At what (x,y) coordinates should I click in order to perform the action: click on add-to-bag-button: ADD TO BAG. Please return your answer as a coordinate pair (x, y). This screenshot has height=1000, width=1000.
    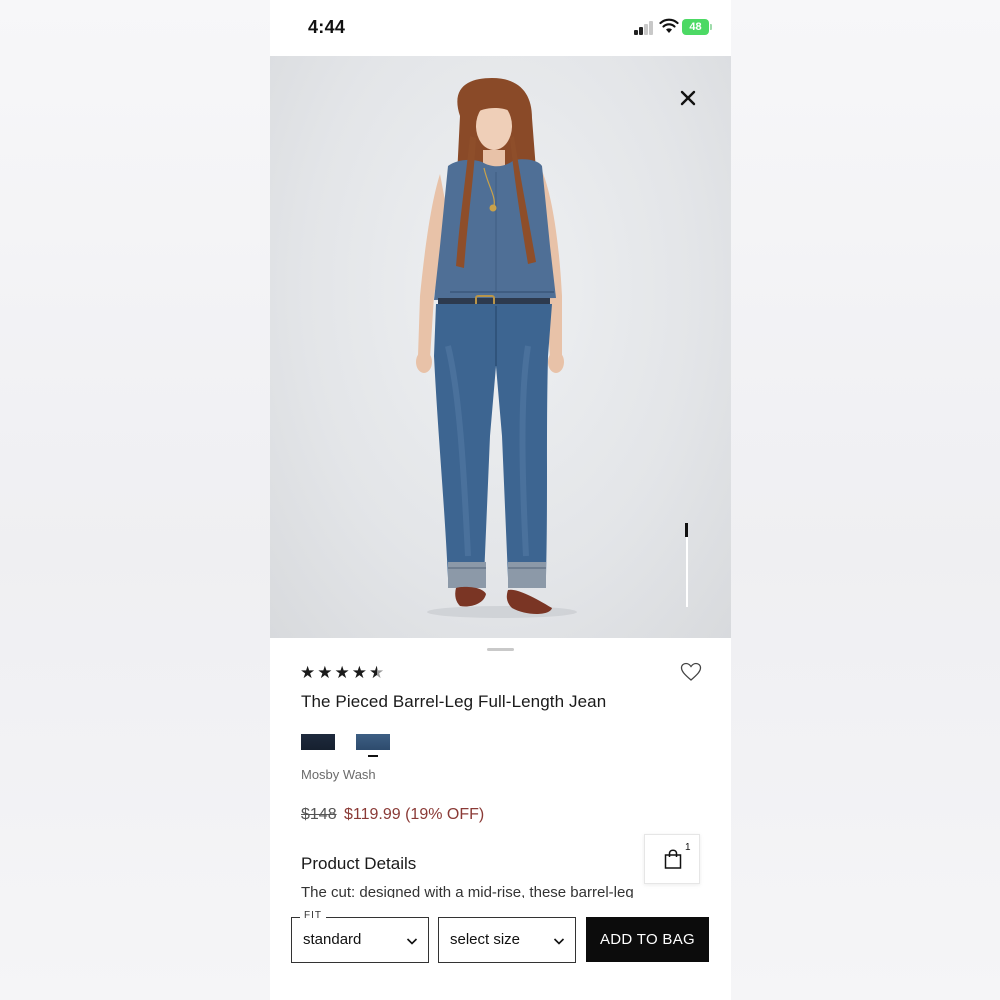
    Looking at the image, I should click on (647, 939).